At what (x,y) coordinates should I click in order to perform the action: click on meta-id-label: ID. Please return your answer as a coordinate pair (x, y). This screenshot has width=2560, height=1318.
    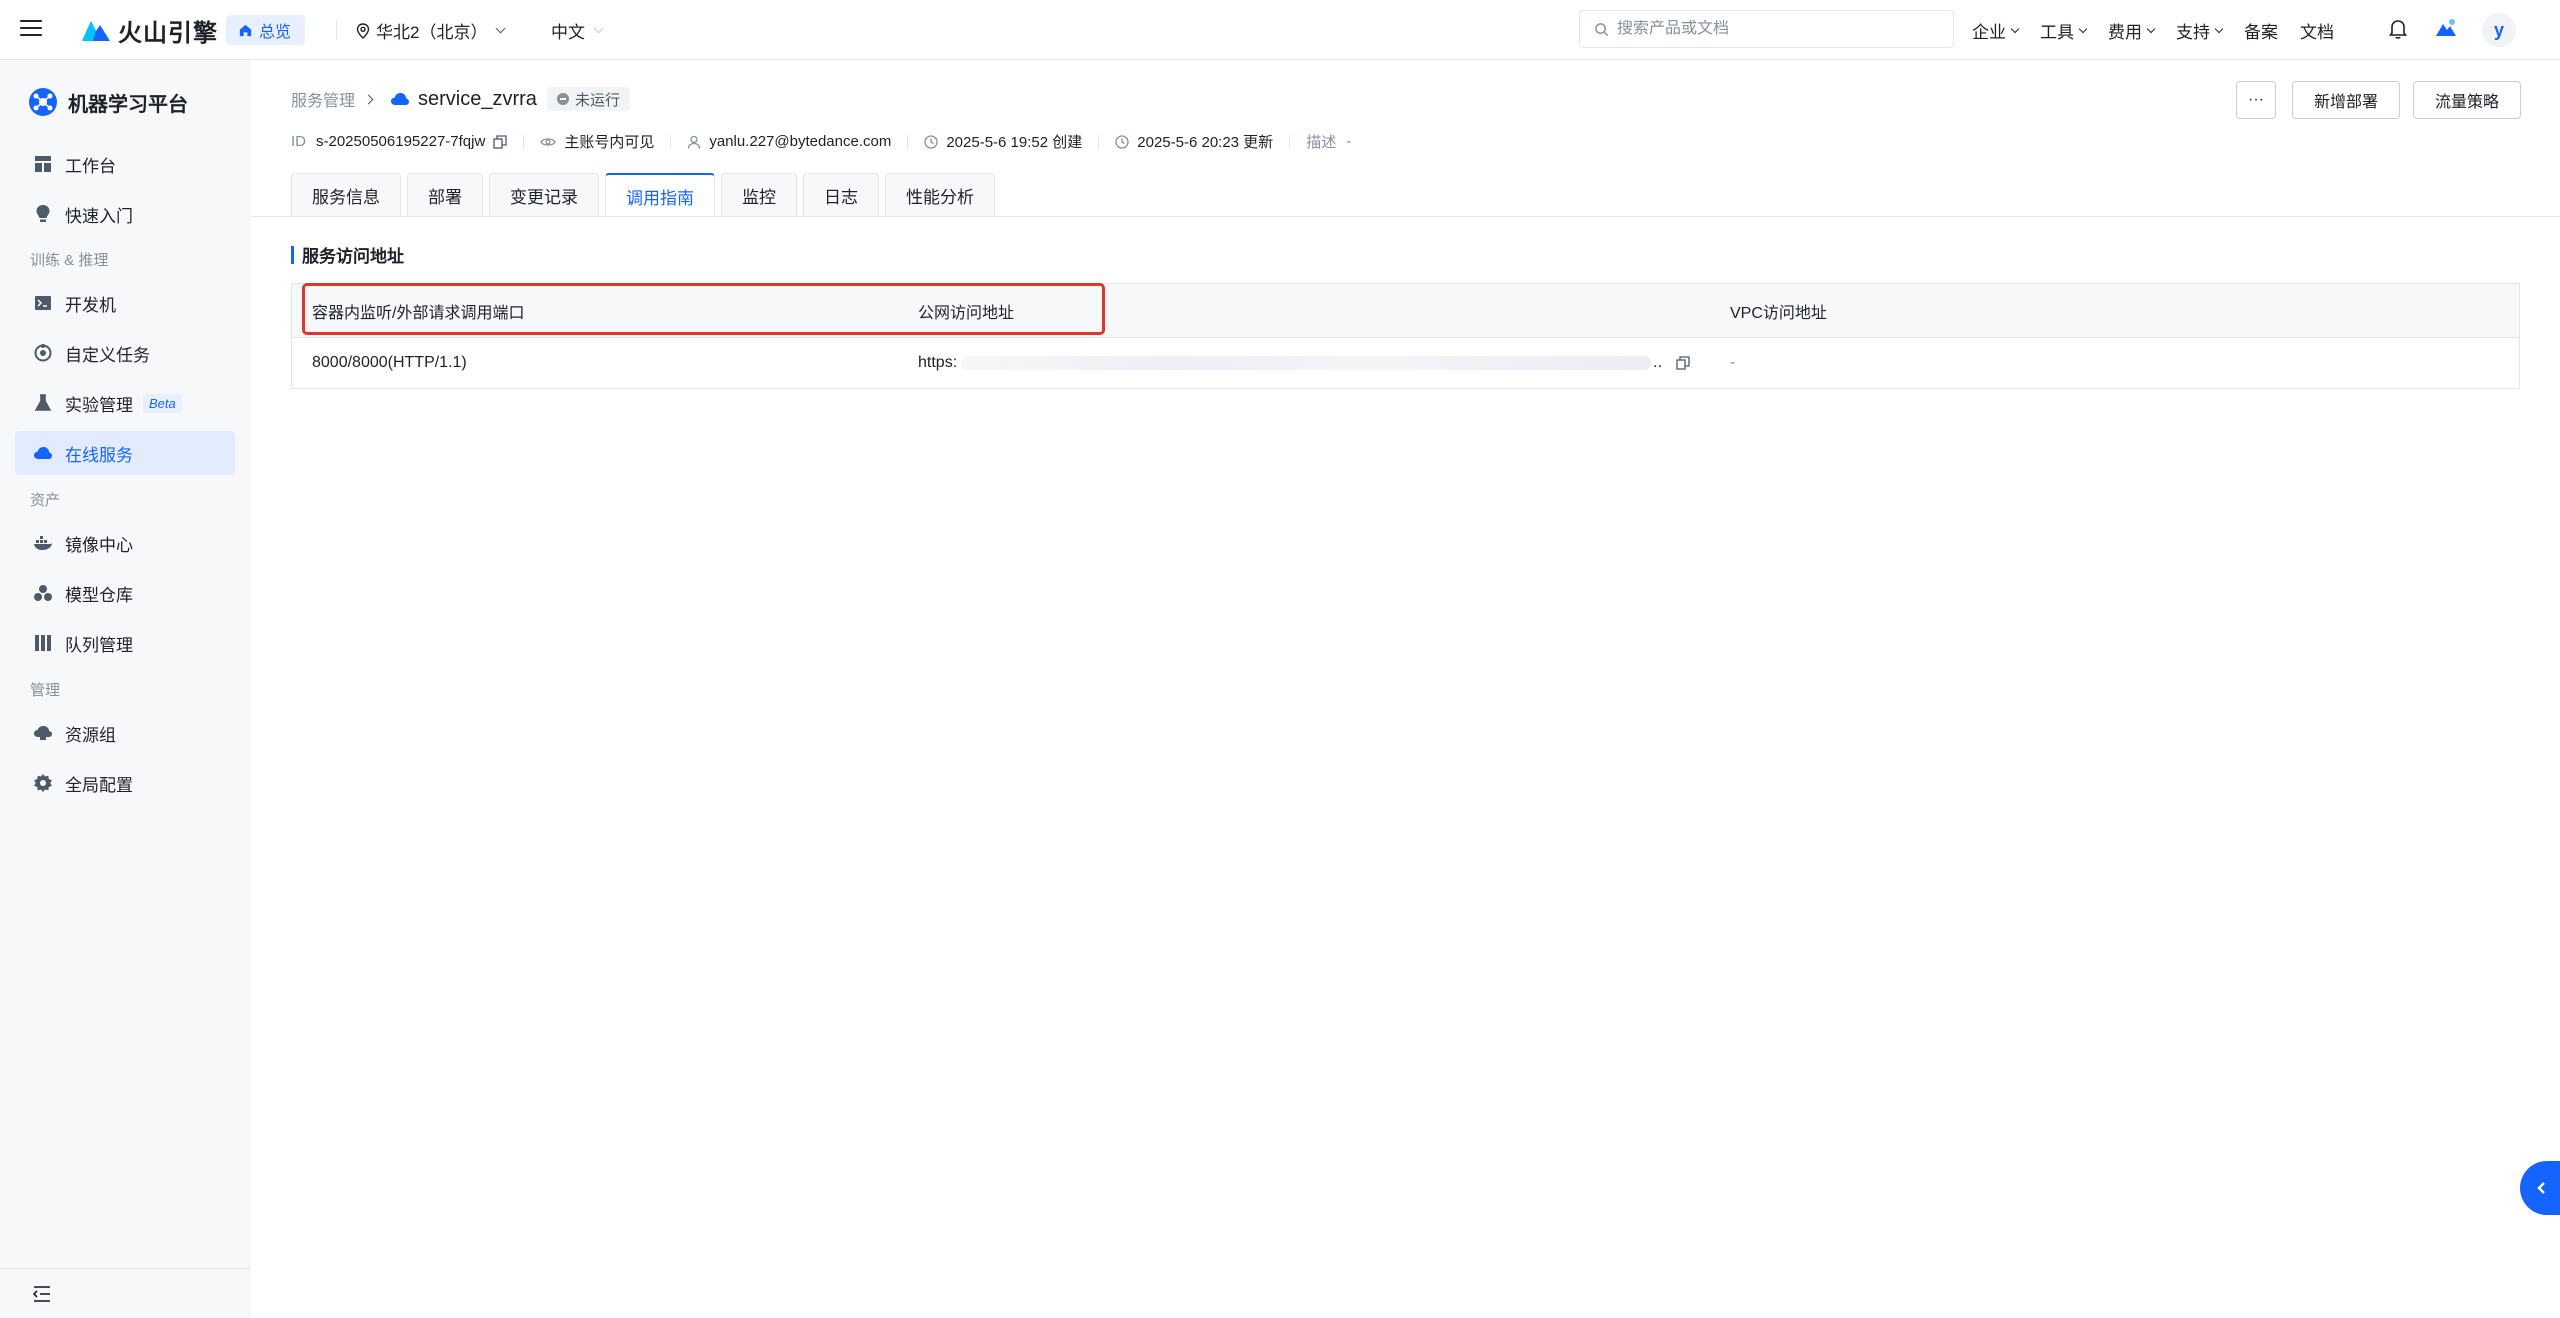
    Looking at the image, I should click on (298, 141).